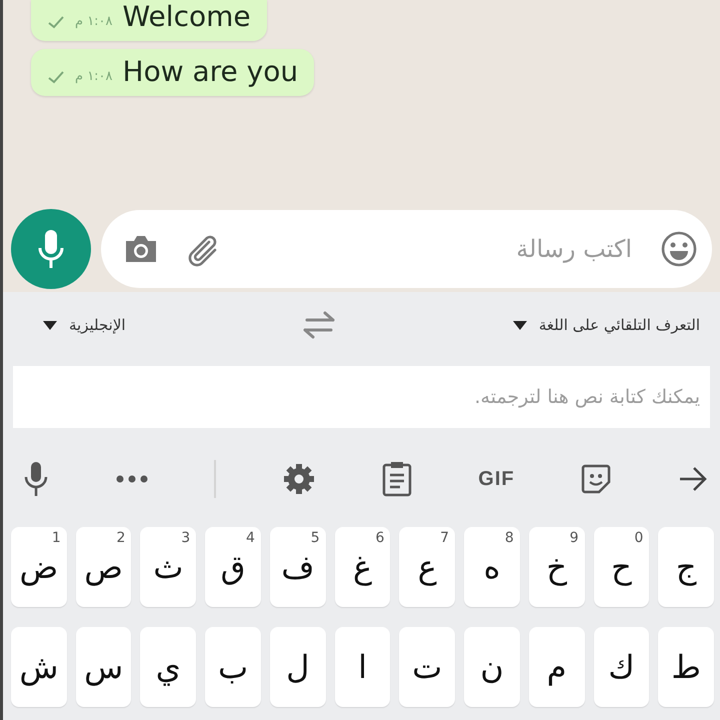  What do you see at coordinates (233, 667) in the screenshot?
I see `keyboard-key: ب` at bounding box center [233, 667].